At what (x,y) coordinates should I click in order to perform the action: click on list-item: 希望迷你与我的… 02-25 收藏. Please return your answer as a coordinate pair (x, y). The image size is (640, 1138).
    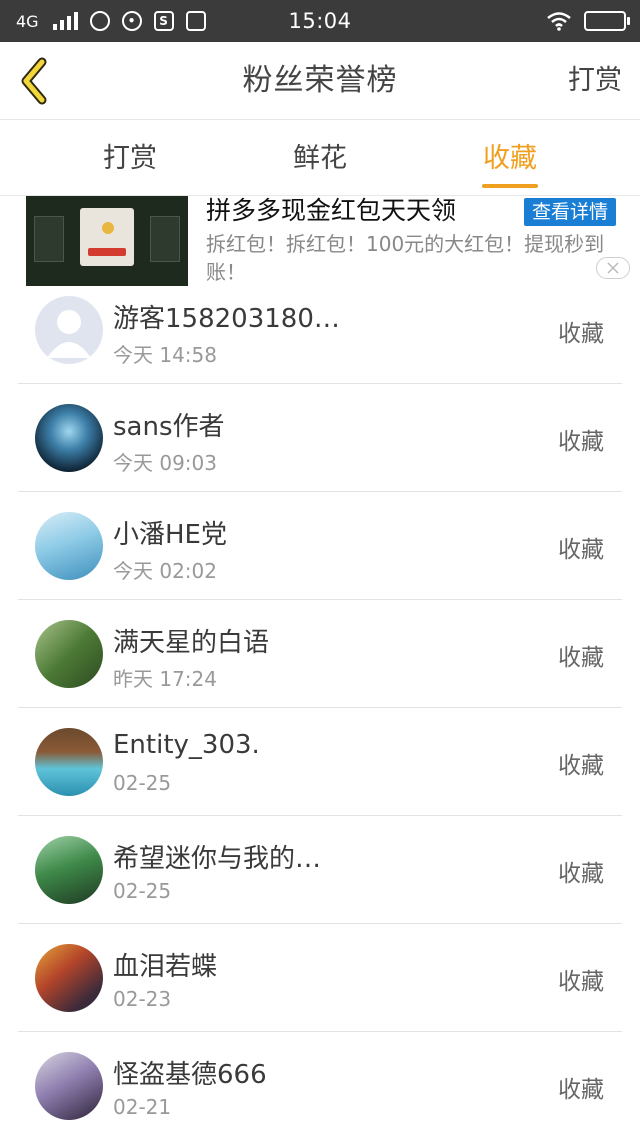
    Looking at the image, I should click on (320, 870).